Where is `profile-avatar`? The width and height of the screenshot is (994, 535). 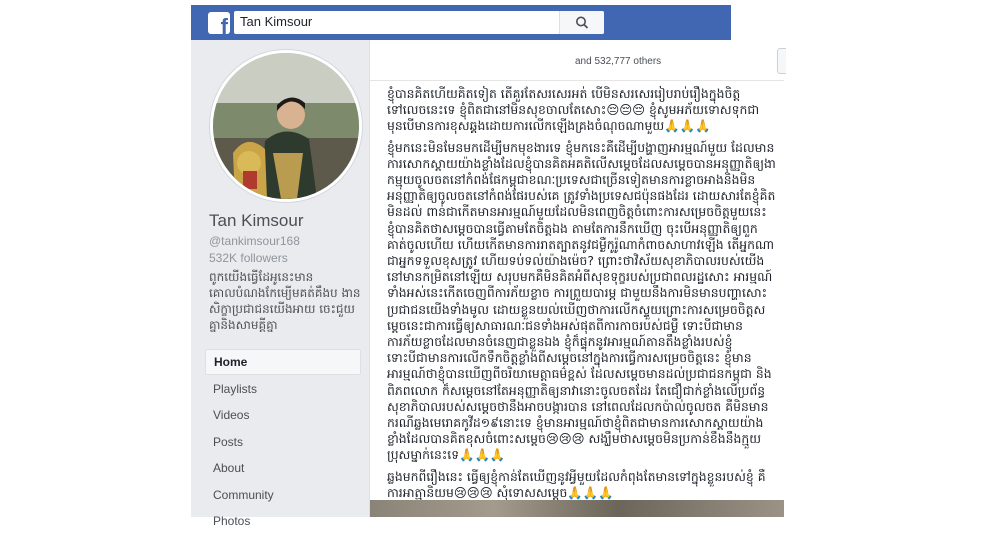 profile-avatar is located at coordinates (286, 126).